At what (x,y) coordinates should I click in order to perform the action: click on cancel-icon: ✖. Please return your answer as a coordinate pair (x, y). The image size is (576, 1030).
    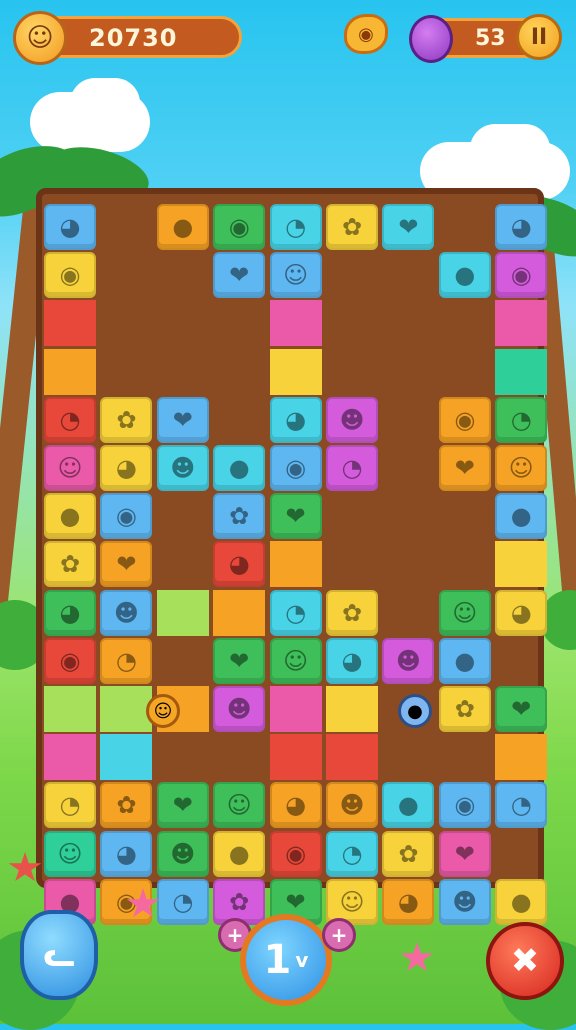
    Looking at the image, I should click on (525, 961).